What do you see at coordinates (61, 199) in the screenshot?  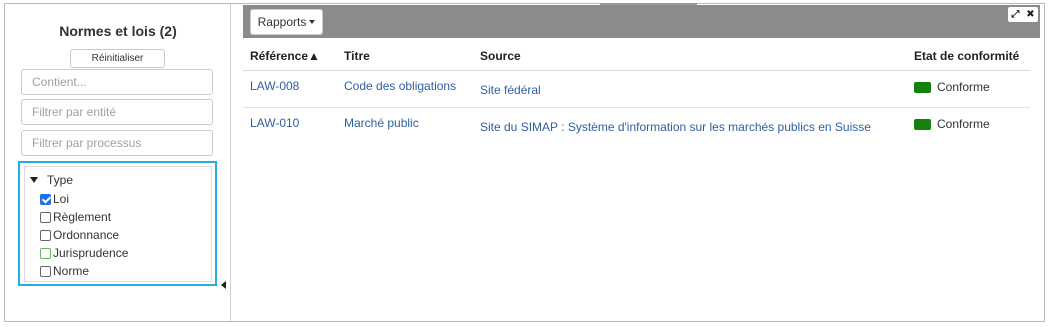 I see `type-option-label: Loi` at bounding box center [61, 199].